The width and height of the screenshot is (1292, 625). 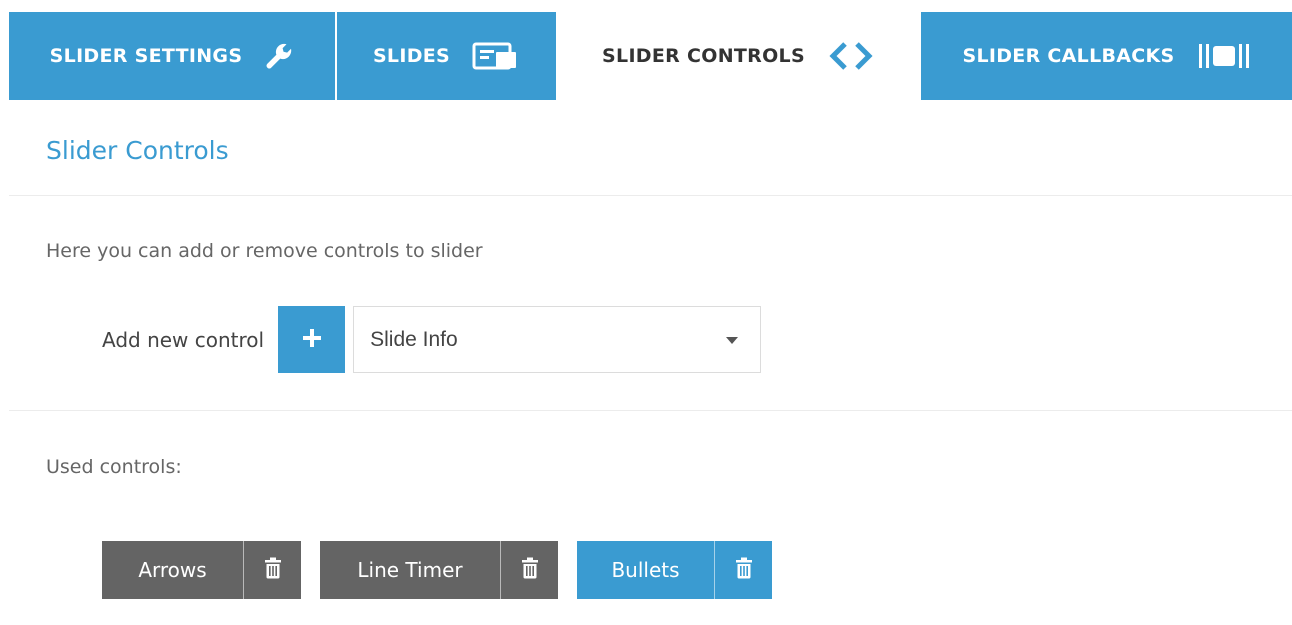 What do you see at coordinates (279, 56) in the screenshot?
I see `wrench-icon` at bounding box center [279, 56].